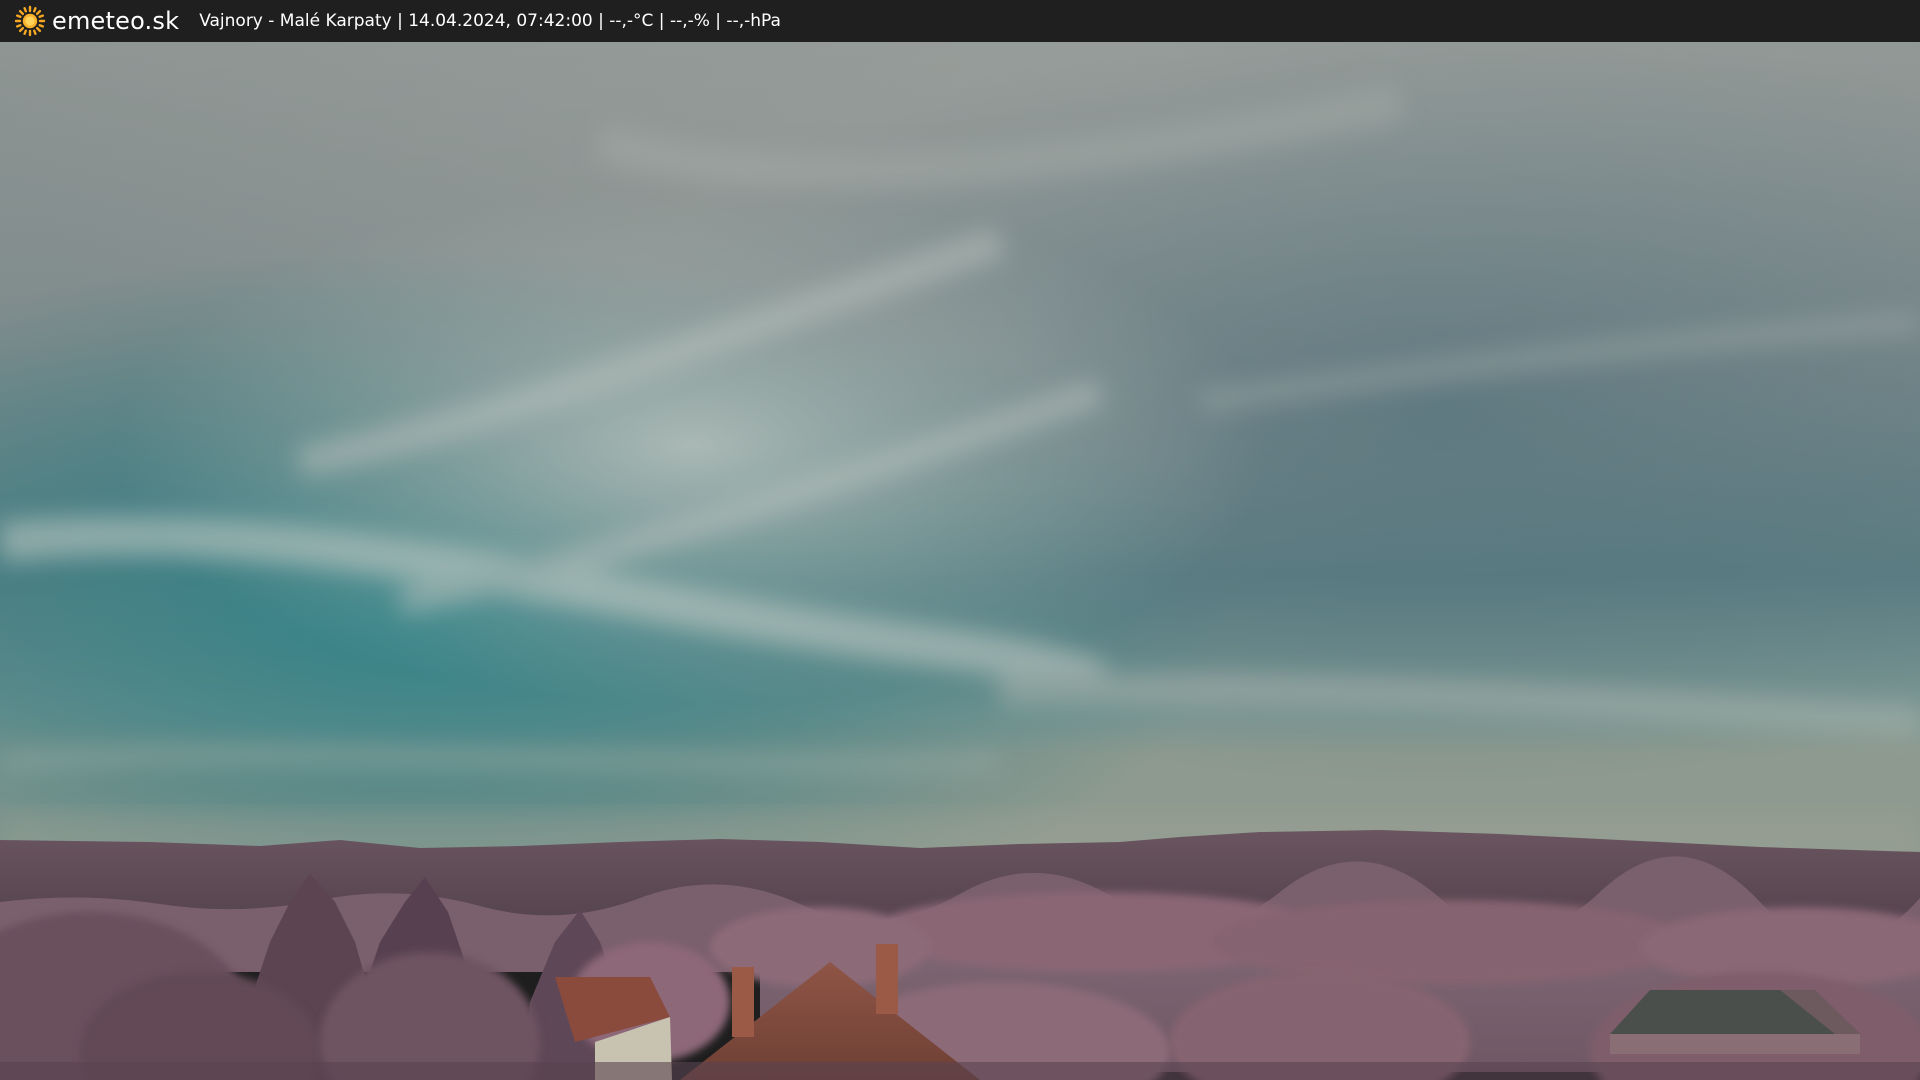 Image resolution: width=1920 pixels, height=1080 pixels. I want to click on sun-icon, so click(30, 21).